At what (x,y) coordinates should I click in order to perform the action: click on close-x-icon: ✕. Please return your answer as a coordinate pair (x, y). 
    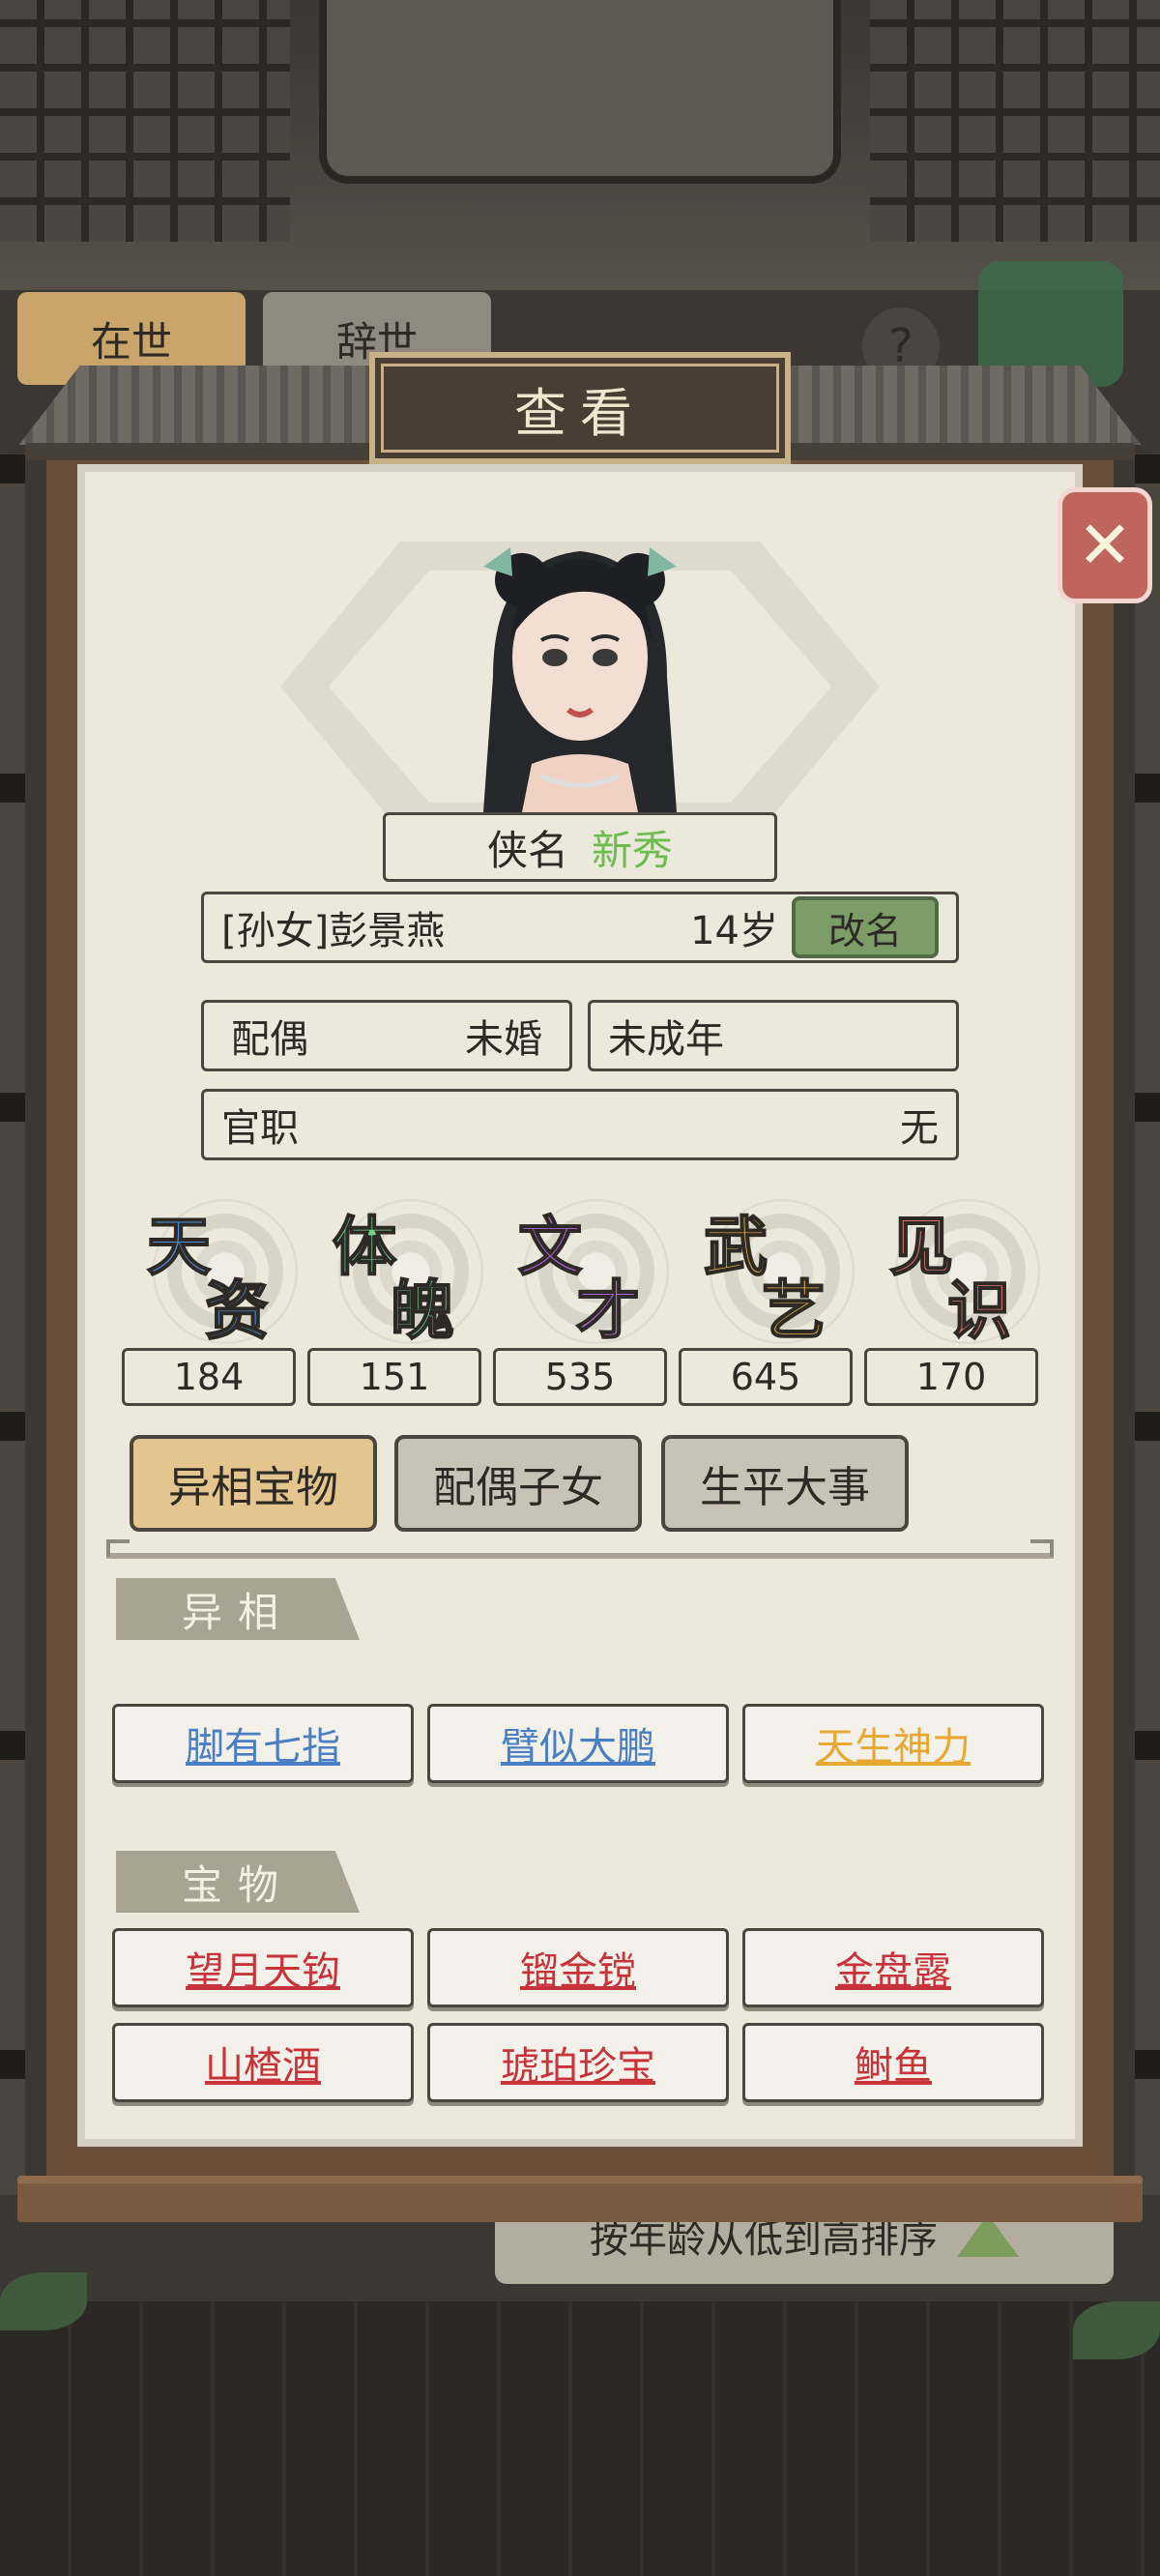
    Looking at the image, I should click on (1105, 545).